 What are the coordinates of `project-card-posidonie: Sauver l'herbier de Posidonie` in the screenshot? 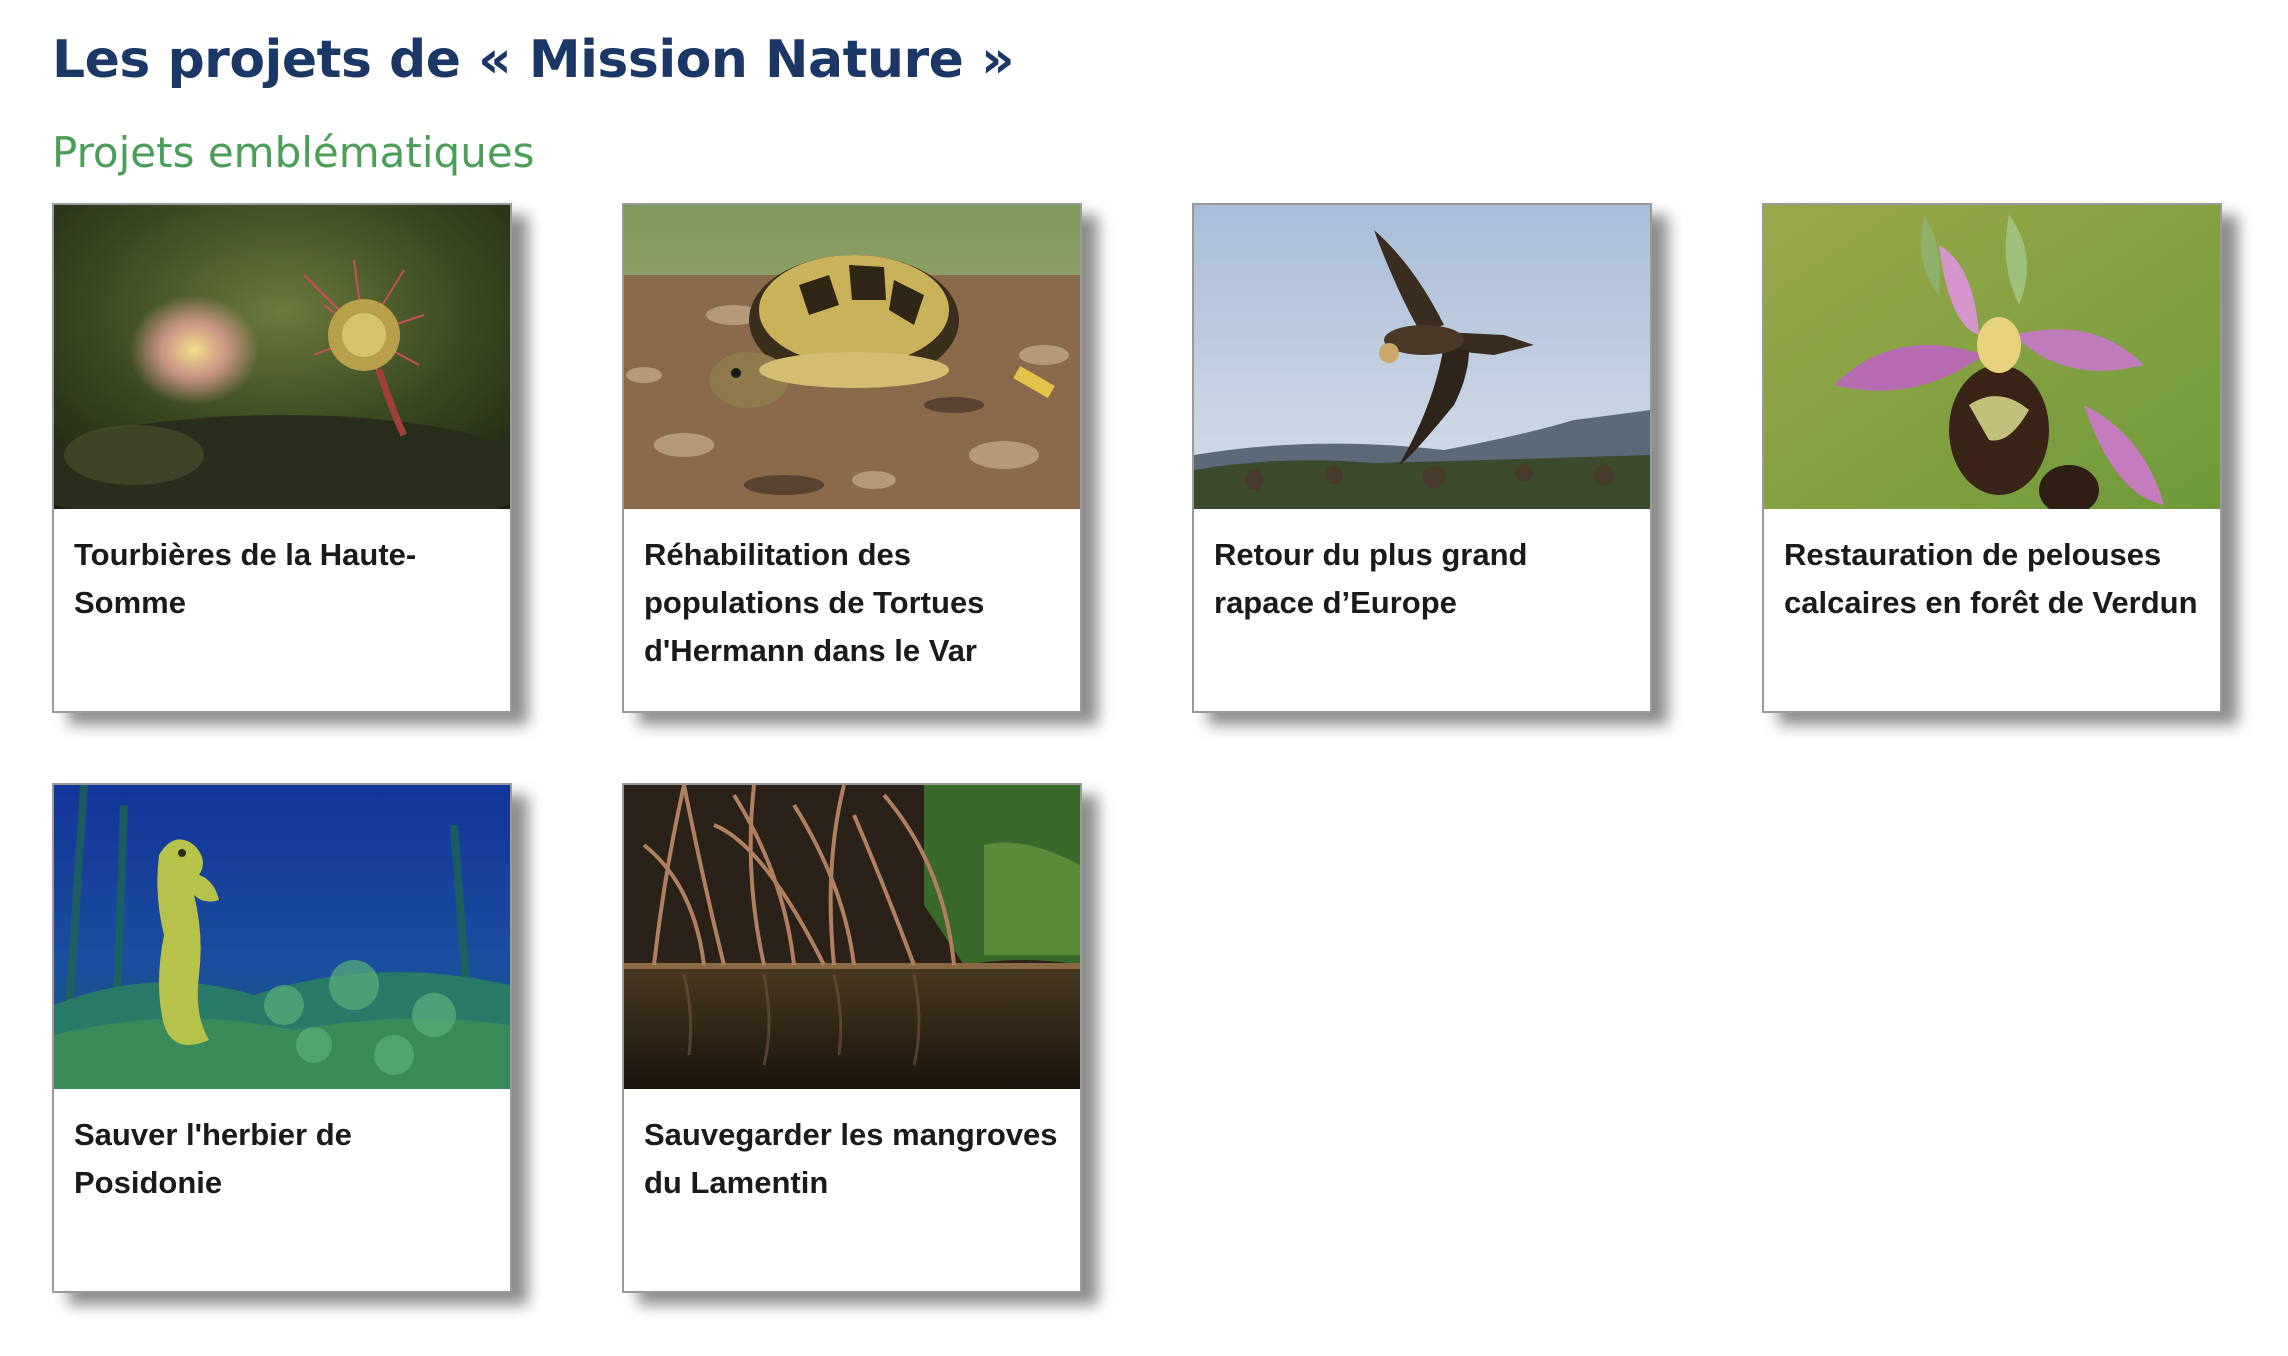 It's located at (282, 1038).